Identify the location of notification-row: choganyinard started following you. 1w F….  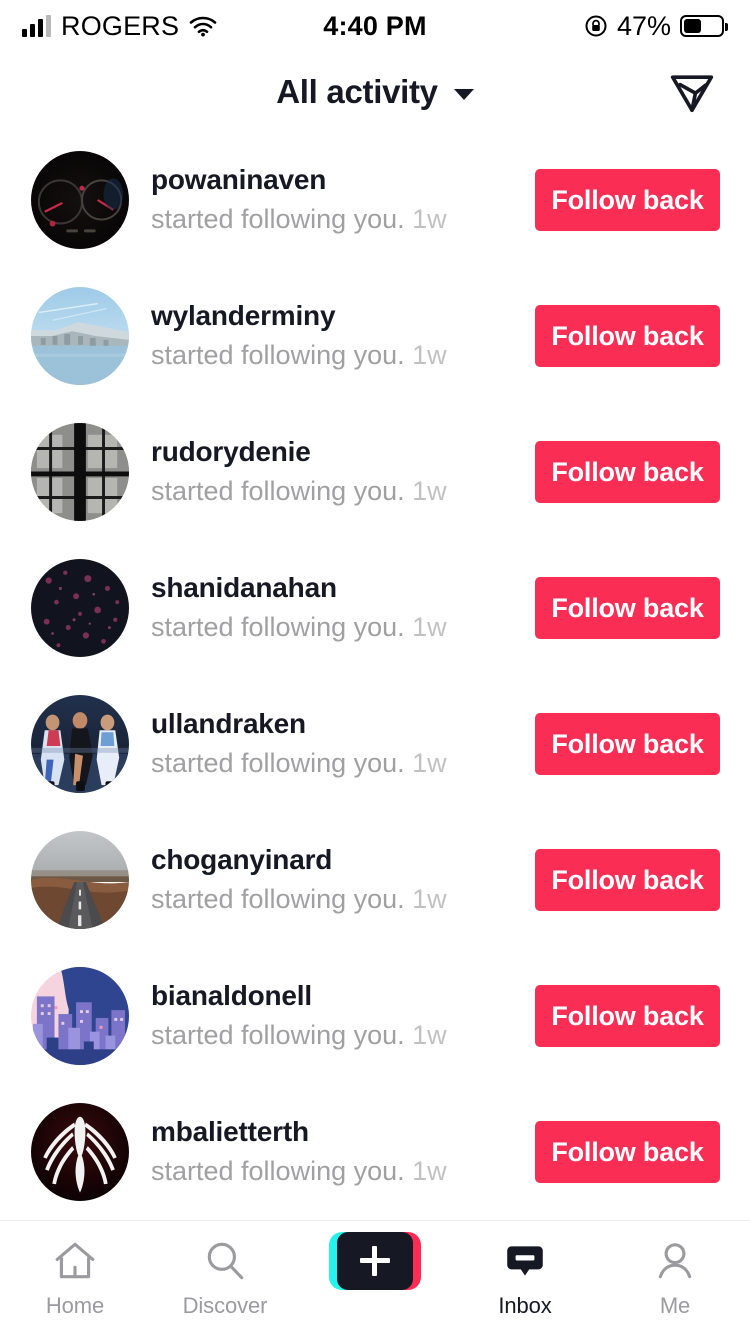
(375, 880).